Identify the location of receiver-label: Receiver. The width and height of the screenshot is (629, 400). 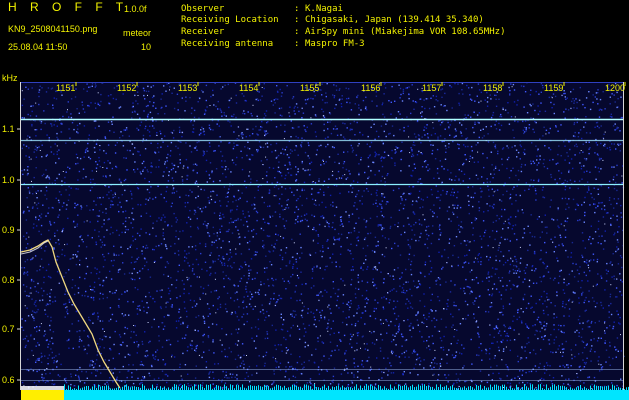
(203, 32).